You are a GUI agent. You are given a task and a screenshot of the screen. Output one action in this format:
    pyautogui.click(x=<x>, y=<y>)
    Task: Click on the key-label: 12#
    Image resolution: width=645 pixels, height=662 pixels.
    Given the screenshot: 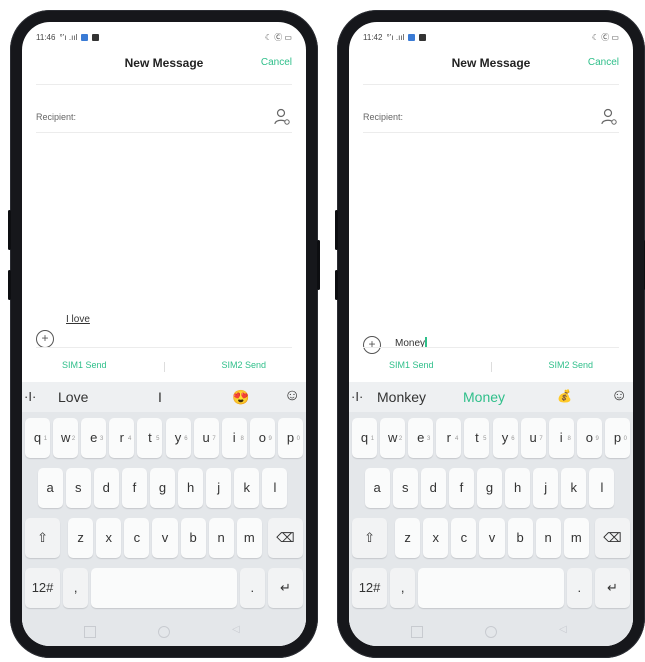 What is the action you would take?
    pyautogui.click(x=369, y=587)
    